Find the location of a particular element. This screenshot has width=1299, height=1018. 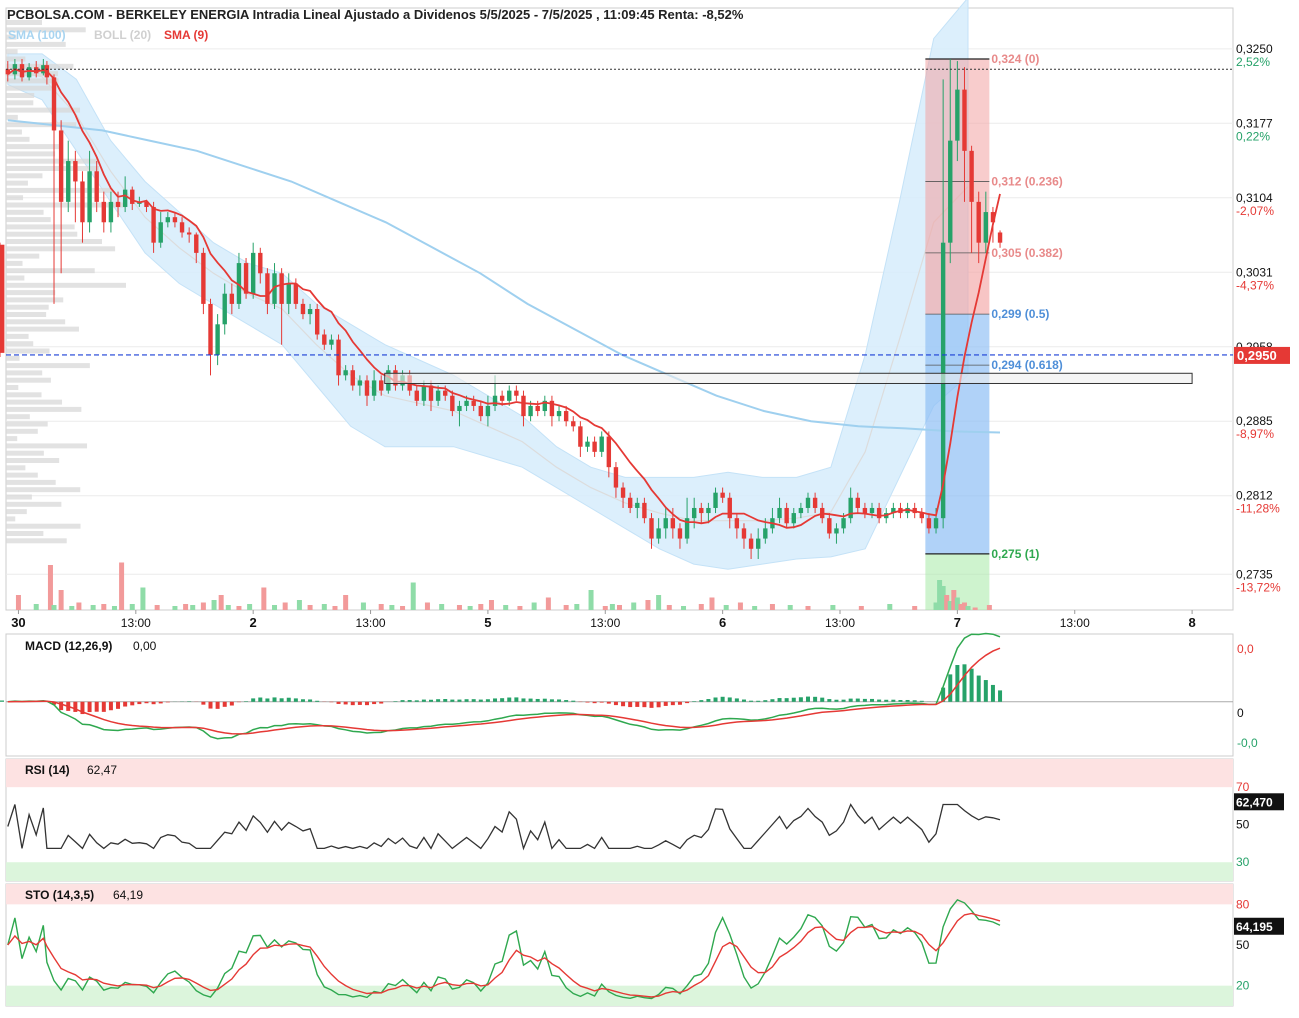

time-tick-label: 5 is located at coordinates (487, 622).